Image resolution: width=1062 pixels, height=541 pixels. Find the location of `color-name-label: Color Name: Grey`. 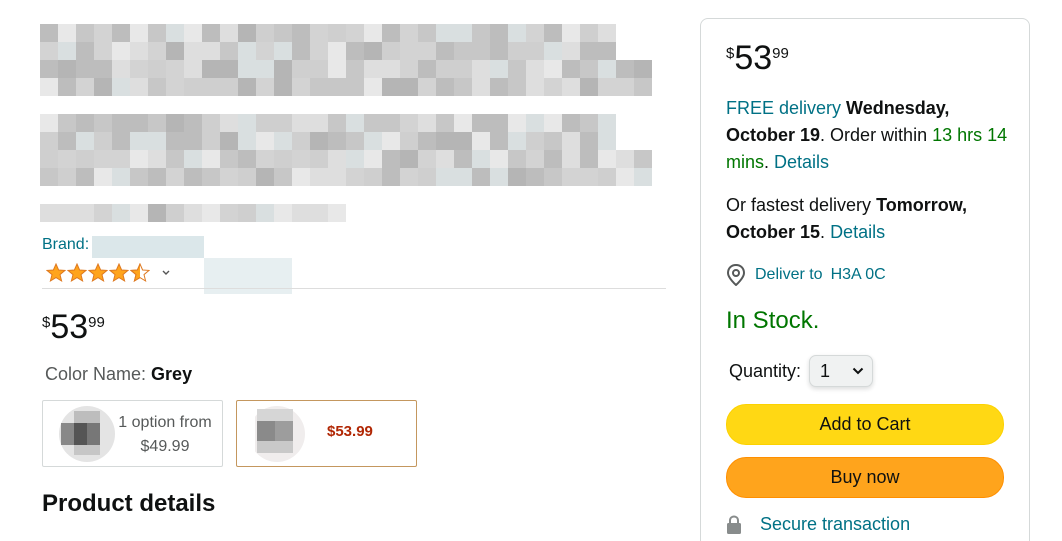

color-name-label: Color Name: Grey is located at coordinates (118, 374).